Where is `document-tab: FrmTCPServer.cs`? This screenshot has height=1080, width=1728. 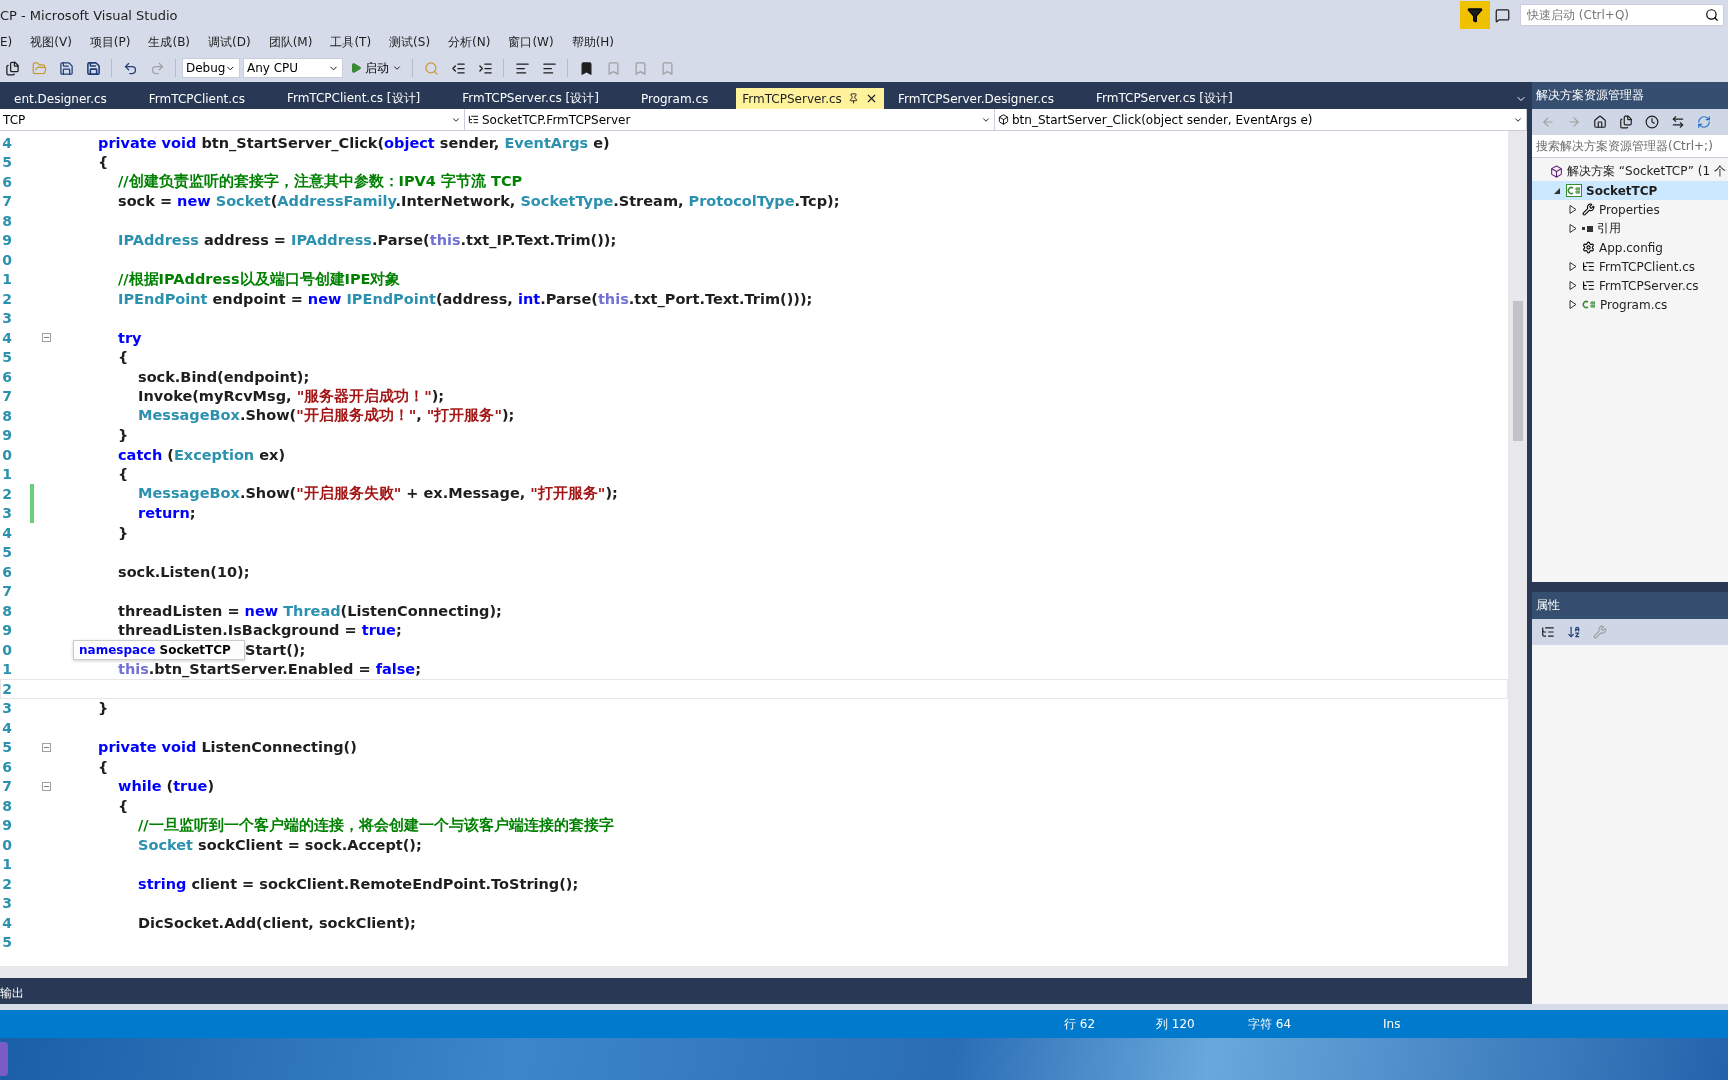
document-tab: FrmTCPServer.cs is located at coordinates (810, 98).